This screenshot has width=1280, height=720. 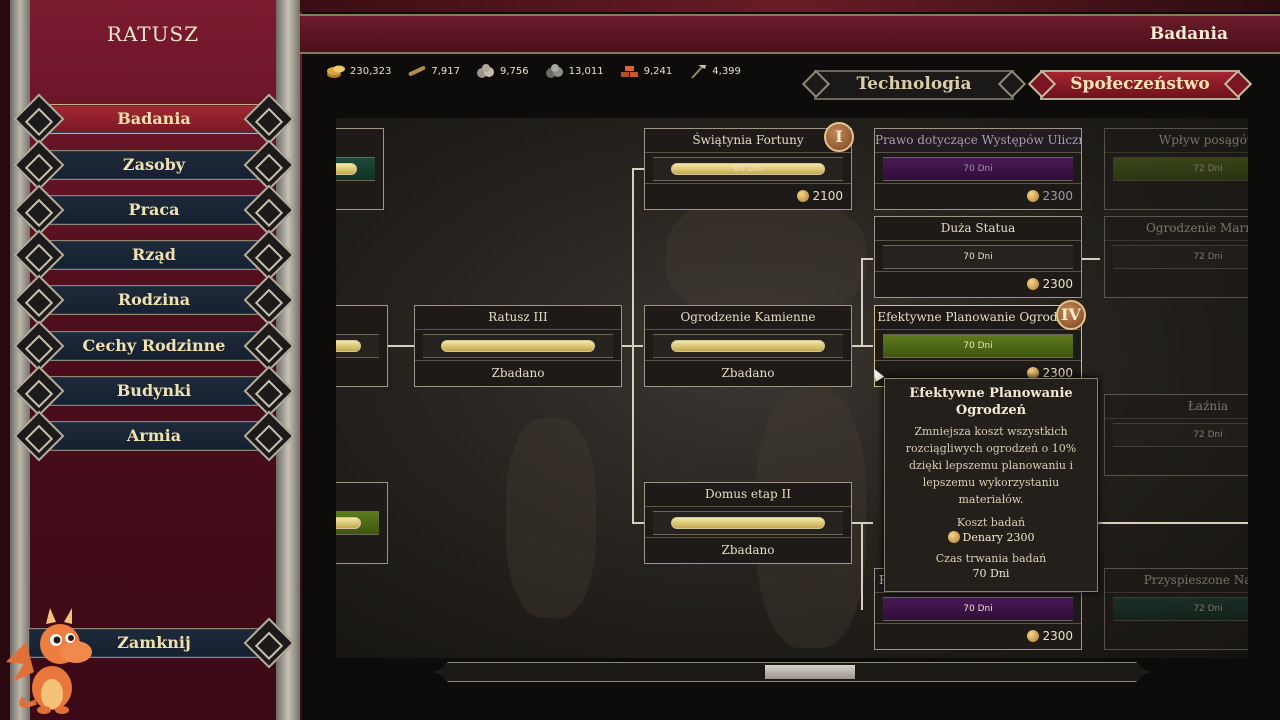 I want to click on research-name: Świątynia Fortuny, so click(x=748, y=141).